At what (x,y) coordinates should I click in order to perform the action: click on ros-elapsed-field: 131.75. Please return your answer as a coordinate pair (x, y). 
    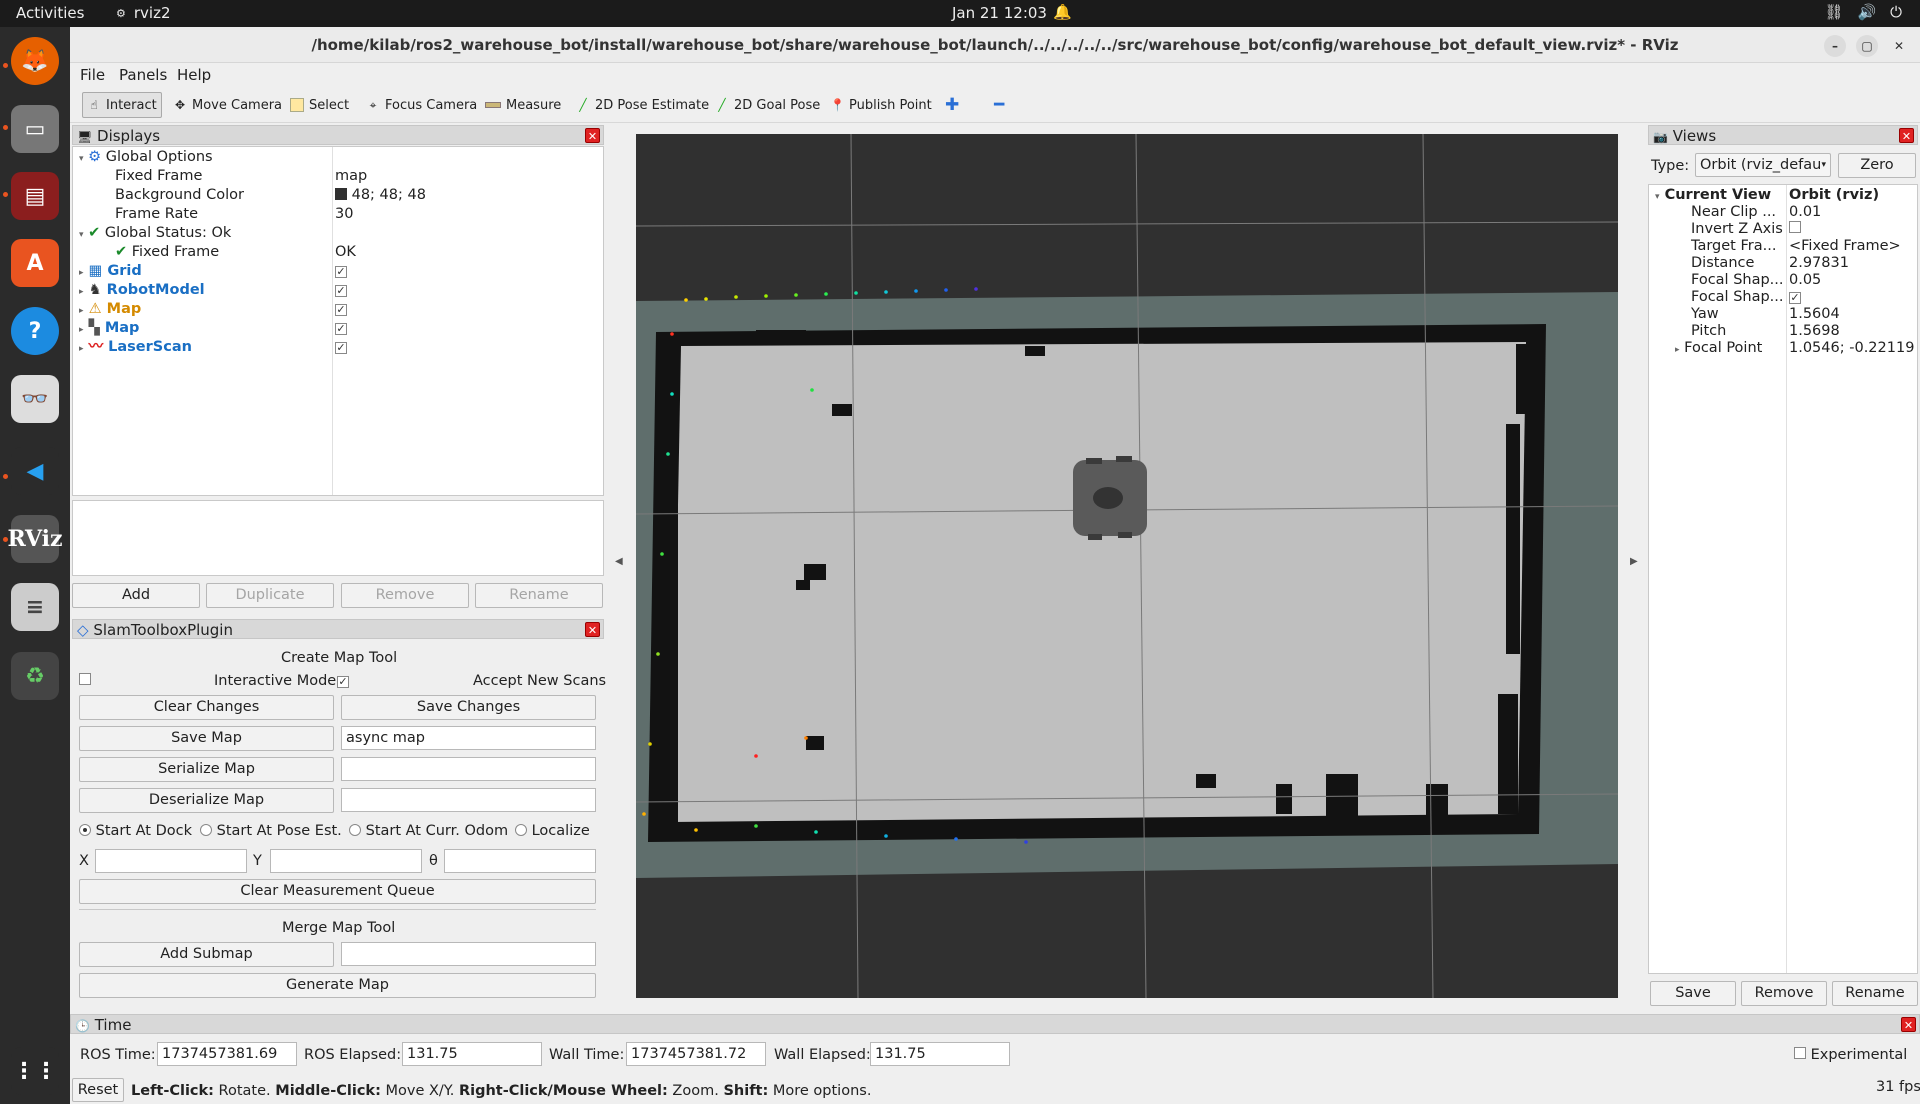
    Looking at the image, I should click on (472, 1054).